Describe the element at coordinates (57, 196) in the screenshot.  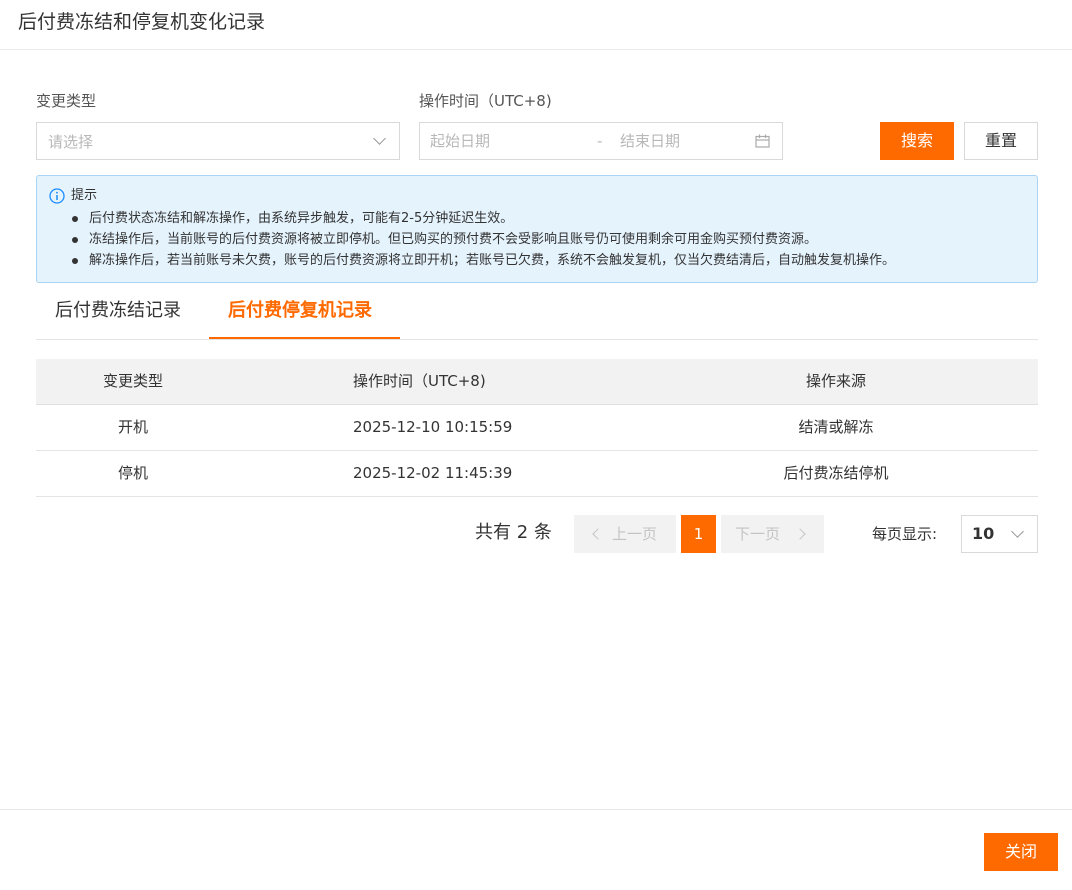
I see `info-icon` at that location.